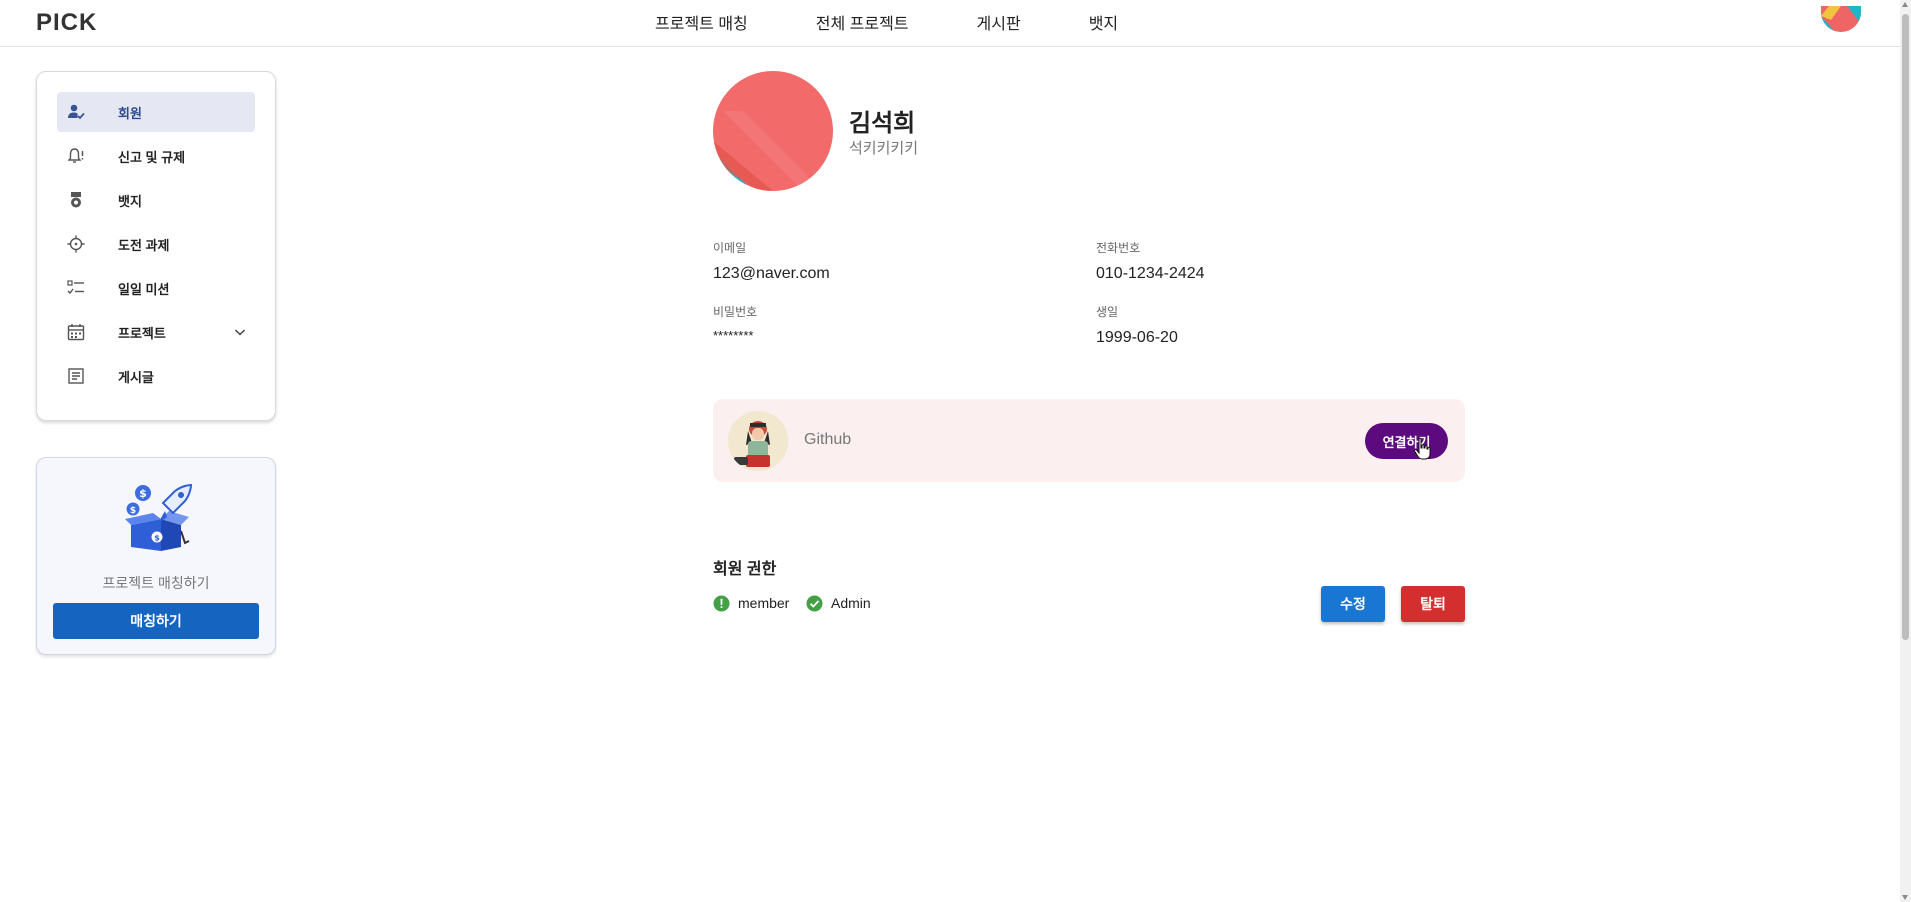 The image size is (1911, 902). Describe the element at coordinates (76, 376) in the screenshot. I see `article-icon` at that location.